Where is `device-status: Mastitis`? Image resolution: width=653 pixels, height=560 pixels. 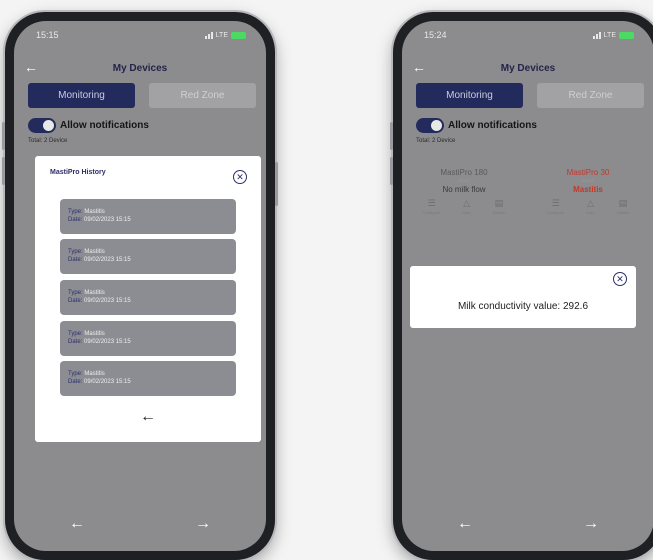 device-status: Mastitis is located at coordinates (588, 189).